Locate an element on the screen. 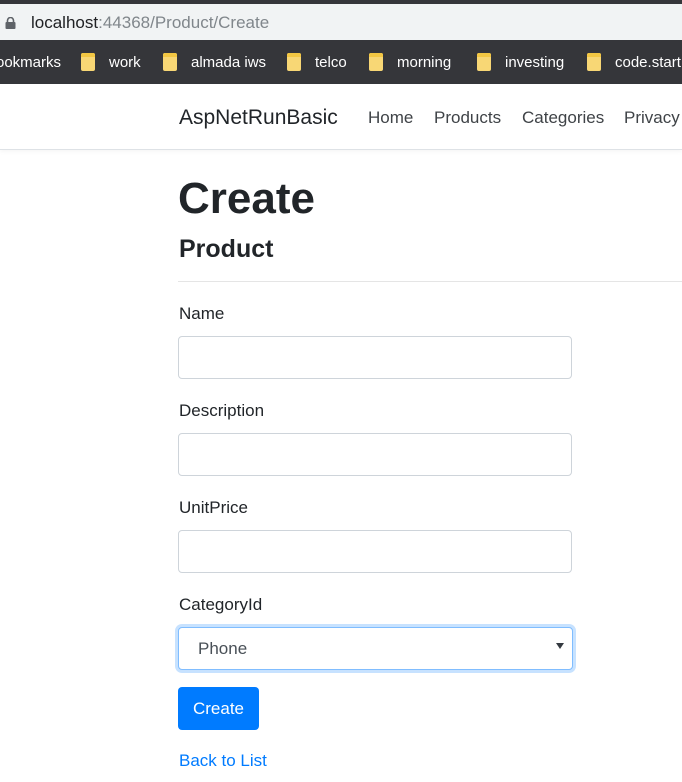 This screenshot has width=682, height=782. create-button: Create is located at coordinates (218, 708).